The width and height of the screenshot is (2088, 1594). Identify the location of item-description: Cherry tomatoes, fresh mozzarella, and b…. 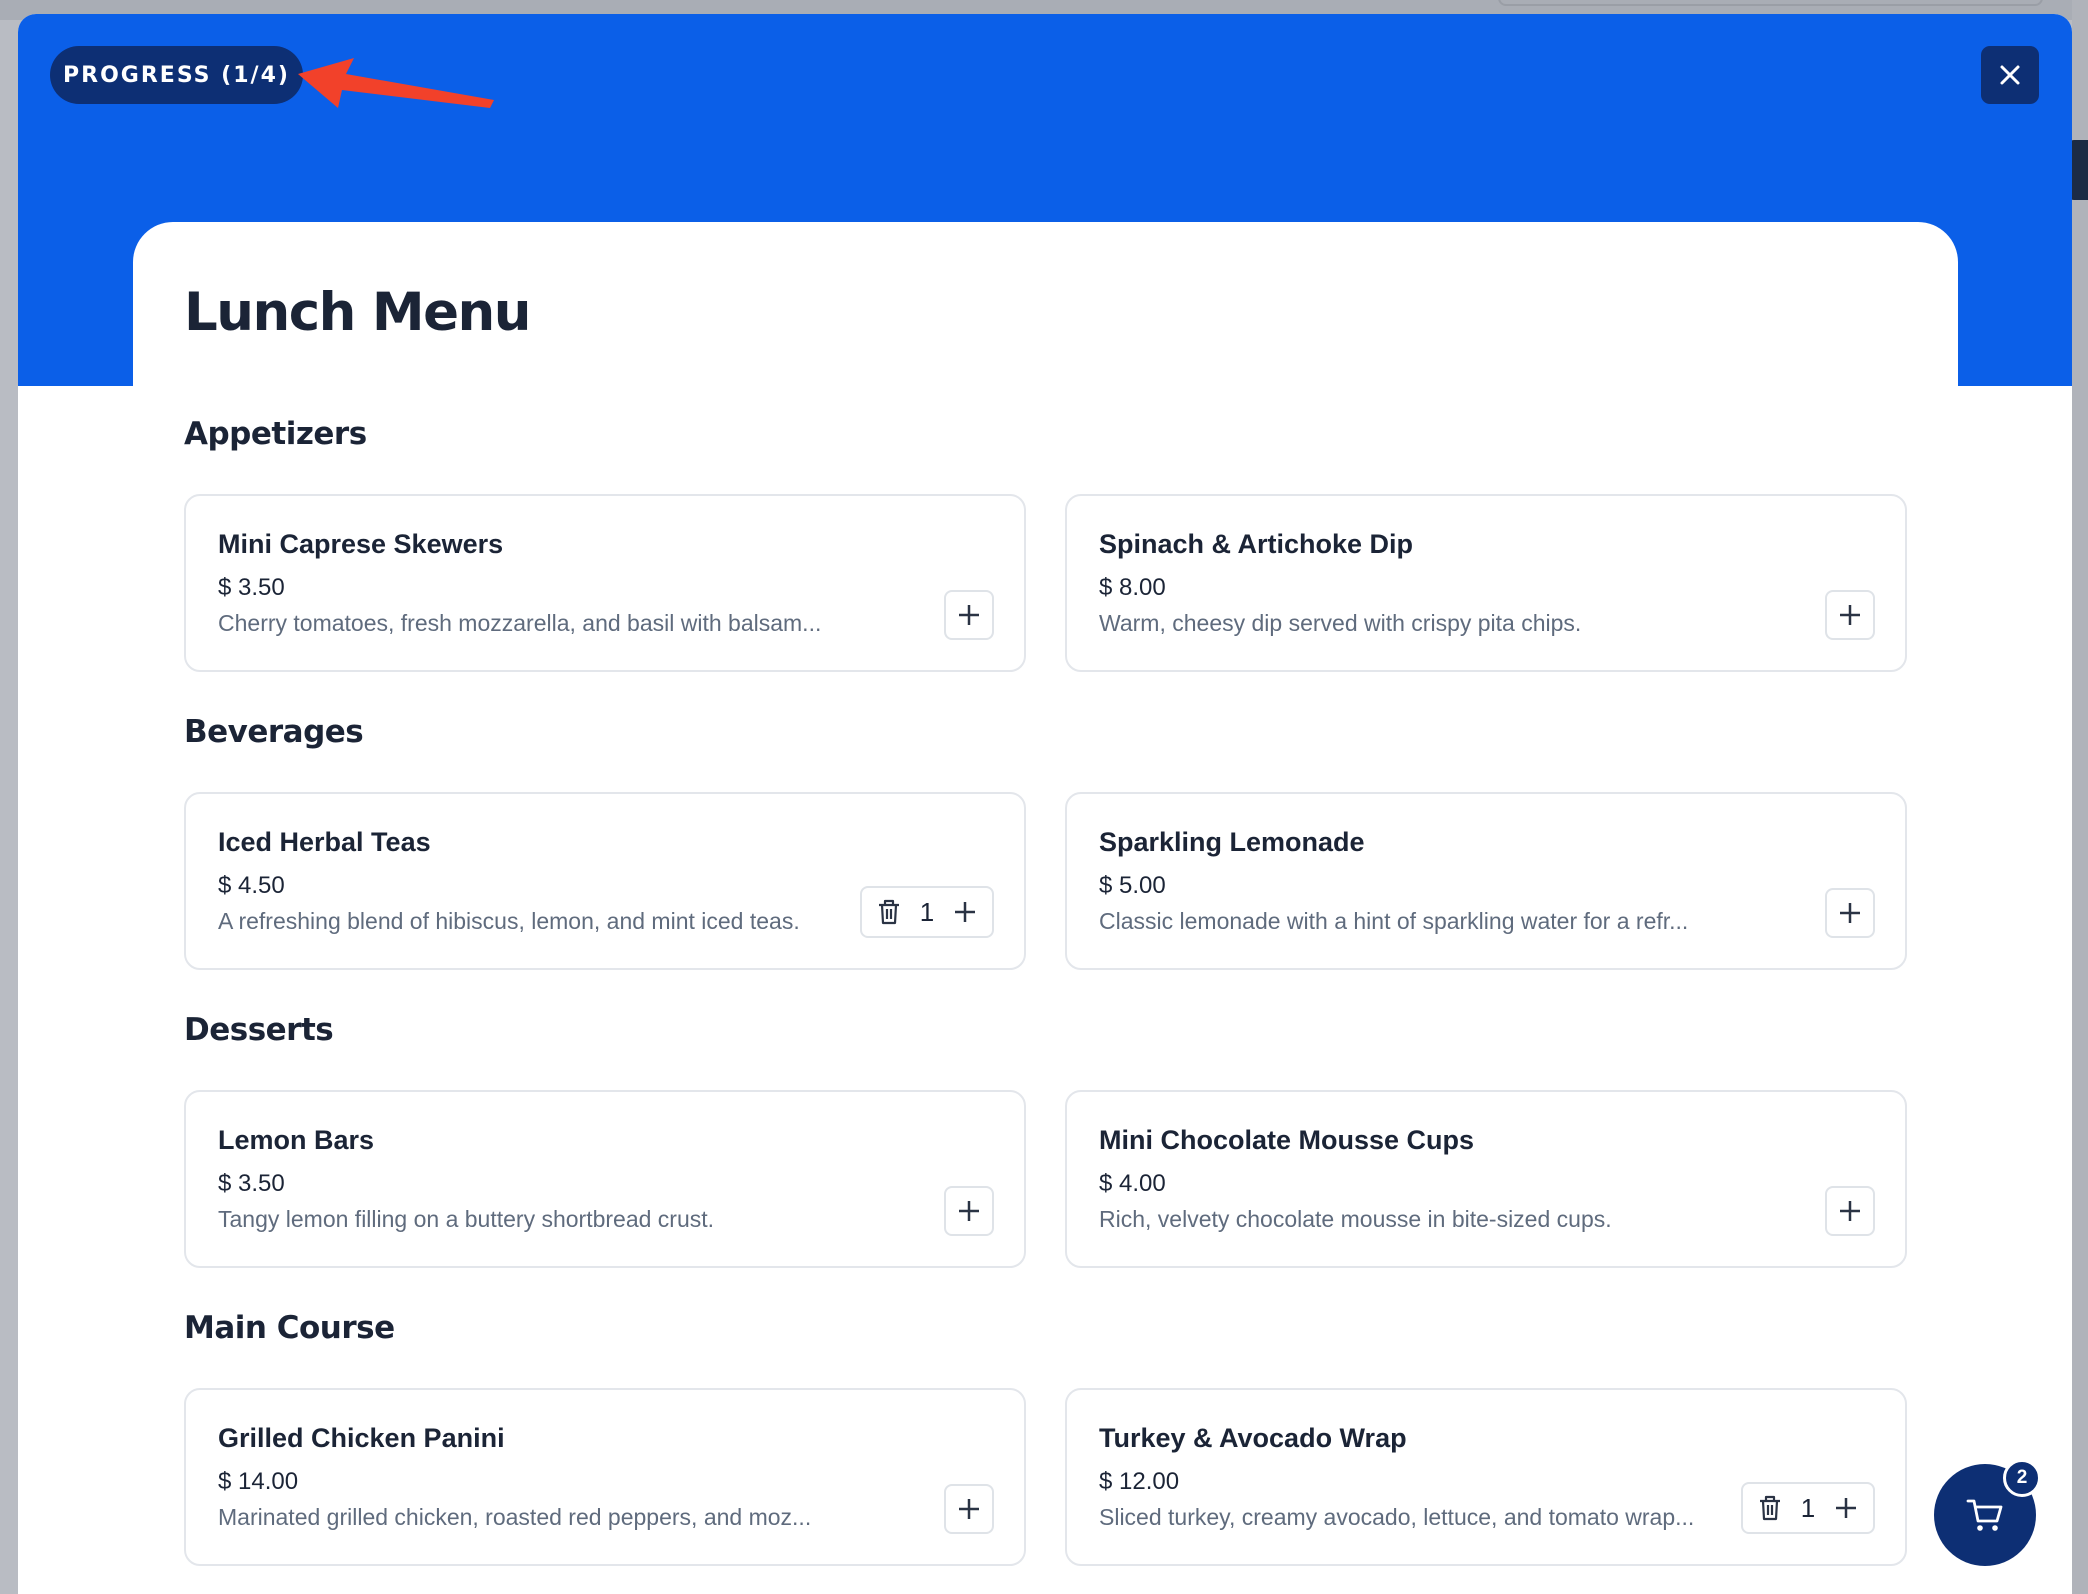
(520, 623).